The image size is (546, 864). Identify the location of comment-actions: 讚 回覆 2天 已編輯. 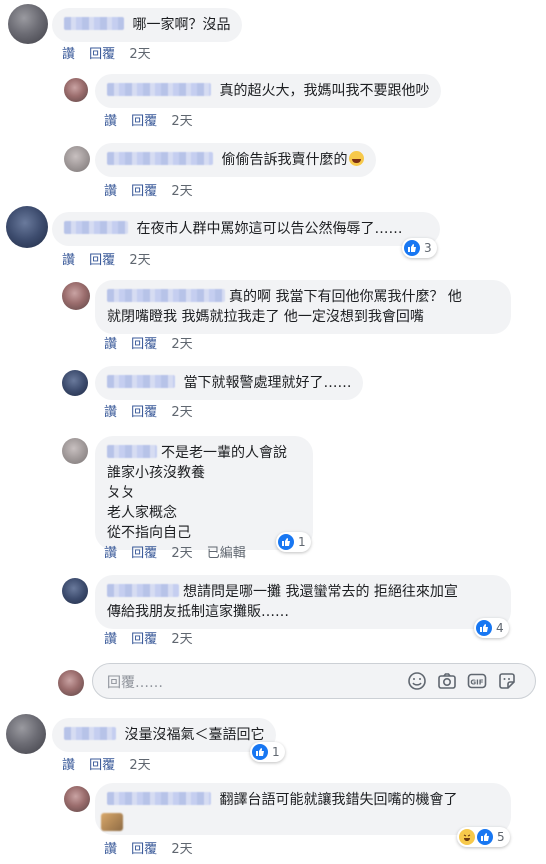
(180, 551).